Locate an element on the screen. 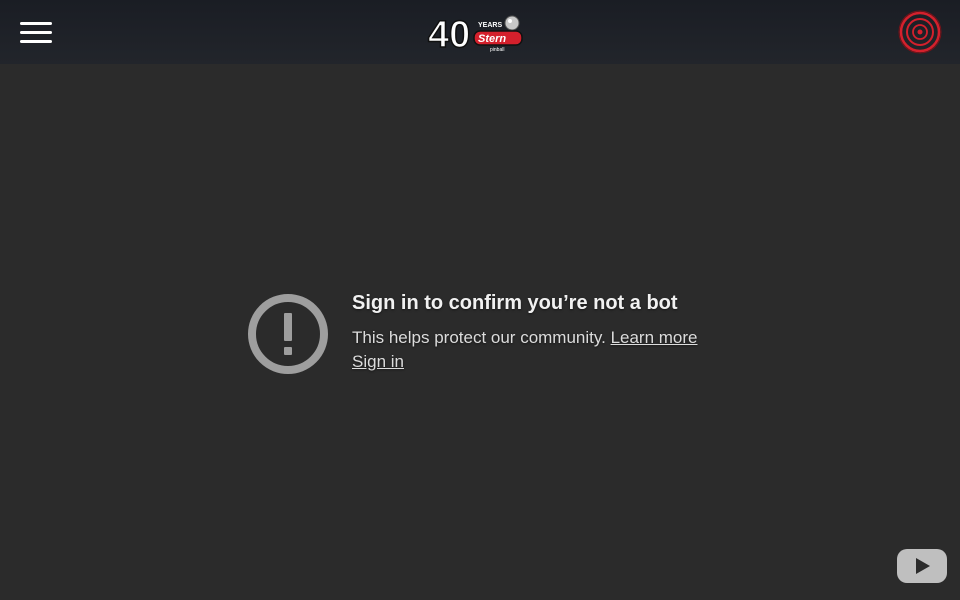  learn-more-link: Learn more is located at coordinates (654, 337).